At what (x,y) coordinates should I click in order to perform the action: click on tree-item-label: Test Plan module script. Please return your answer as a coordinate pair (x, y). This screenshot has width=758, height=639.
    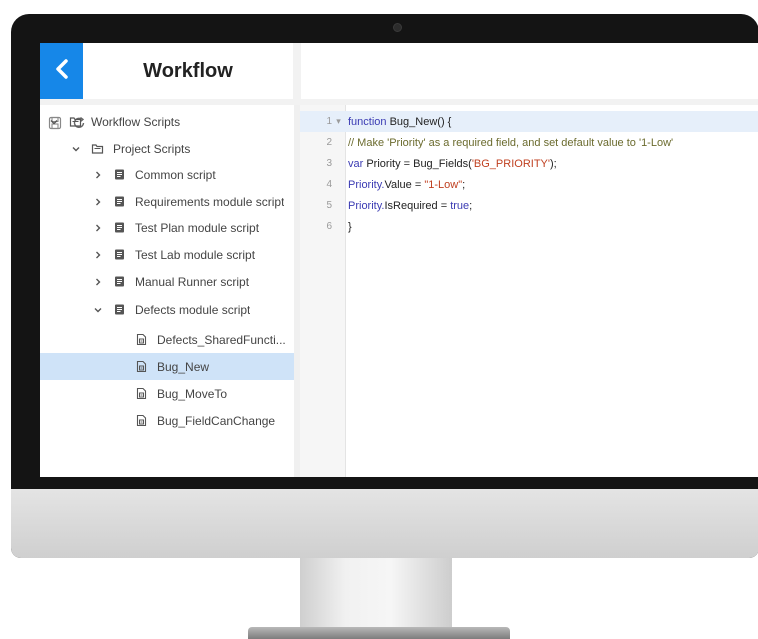
    Looking at the image, I should click on (197, 227).